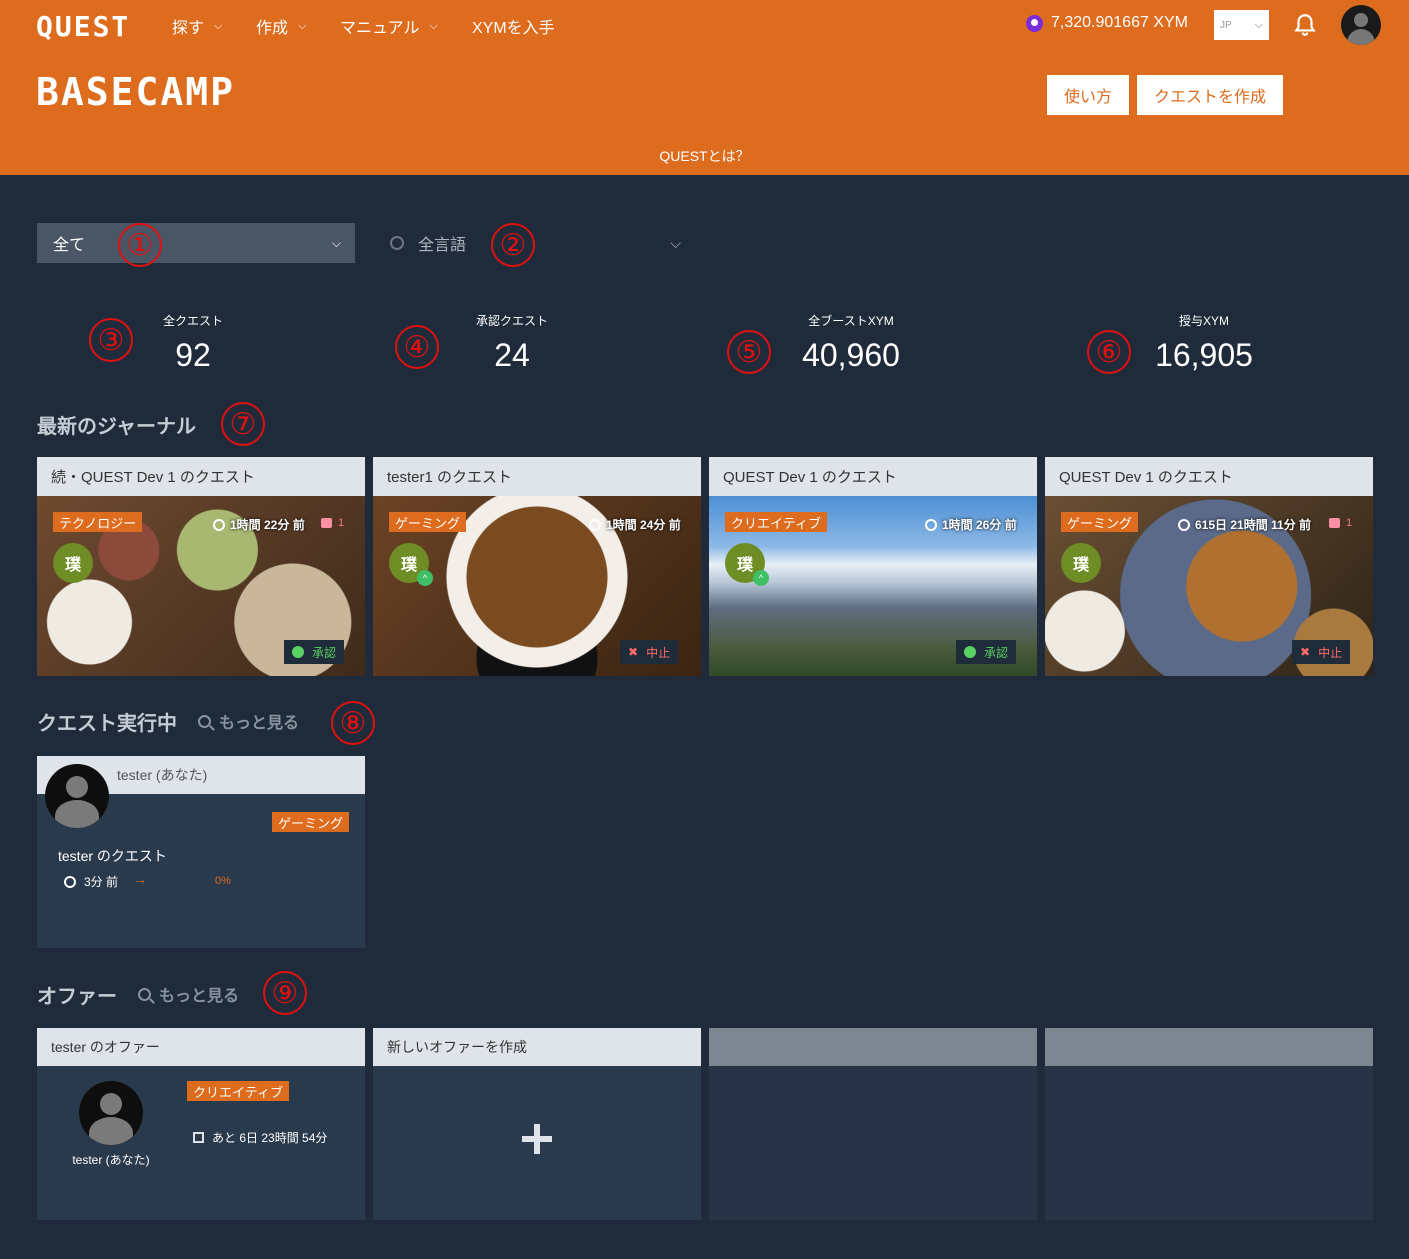 The height and width of the screenshot is (1259, 1409). Describe the element at coordinates (1226, 25) in the screenshot. I see `language-value: JP` at that location.